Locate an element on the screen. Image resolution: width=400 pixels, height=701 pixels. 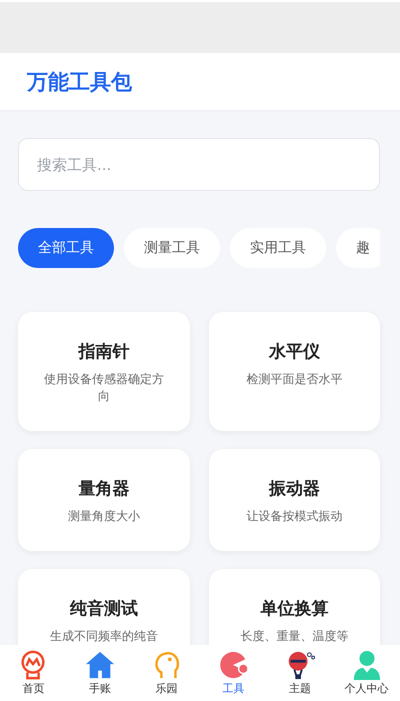
tool-description: 检测平面是否水平 is located at coordinates (294, 379).